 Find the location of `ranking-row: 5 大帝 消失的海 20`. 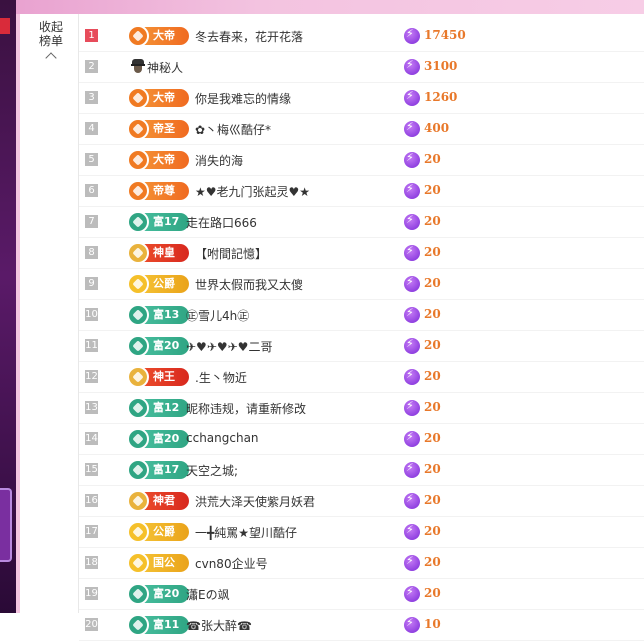

ranking-row: 5 大帝 消失的海 20 is located at coordinates (361, 160).